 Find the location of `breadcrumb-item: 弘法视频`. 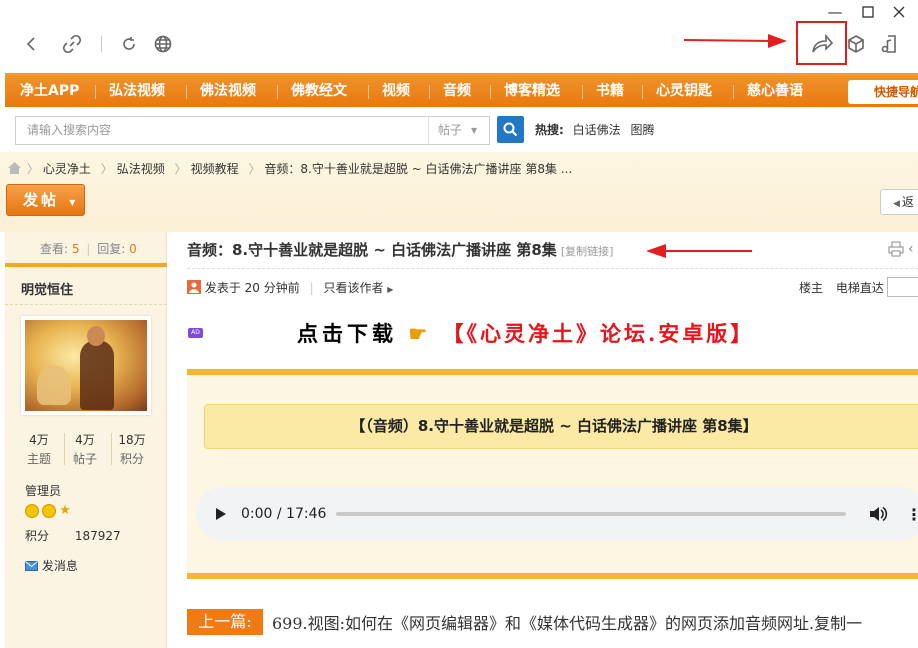

breadcrumb-item: 弘法视频 is located at coordinates (141, 169).